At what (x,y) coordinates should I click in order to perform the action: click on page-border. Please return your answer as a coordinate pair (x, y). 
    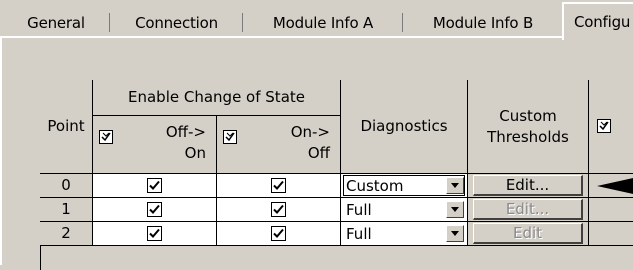
    Looking at the image, I should click on (1, 151).